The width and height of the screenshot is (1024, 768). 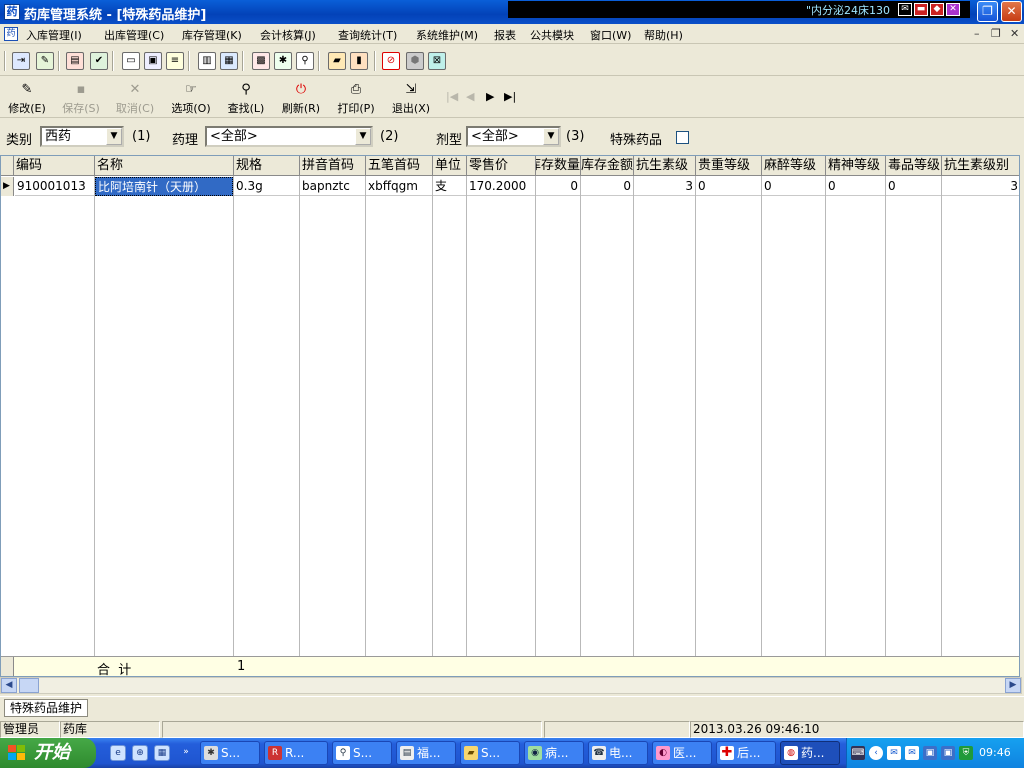 What do you see at coordinates (980, 166) in the screenshot?
I see `column-header-antibiotic-level: 抗生素级别` at bounding box center [980, 166].